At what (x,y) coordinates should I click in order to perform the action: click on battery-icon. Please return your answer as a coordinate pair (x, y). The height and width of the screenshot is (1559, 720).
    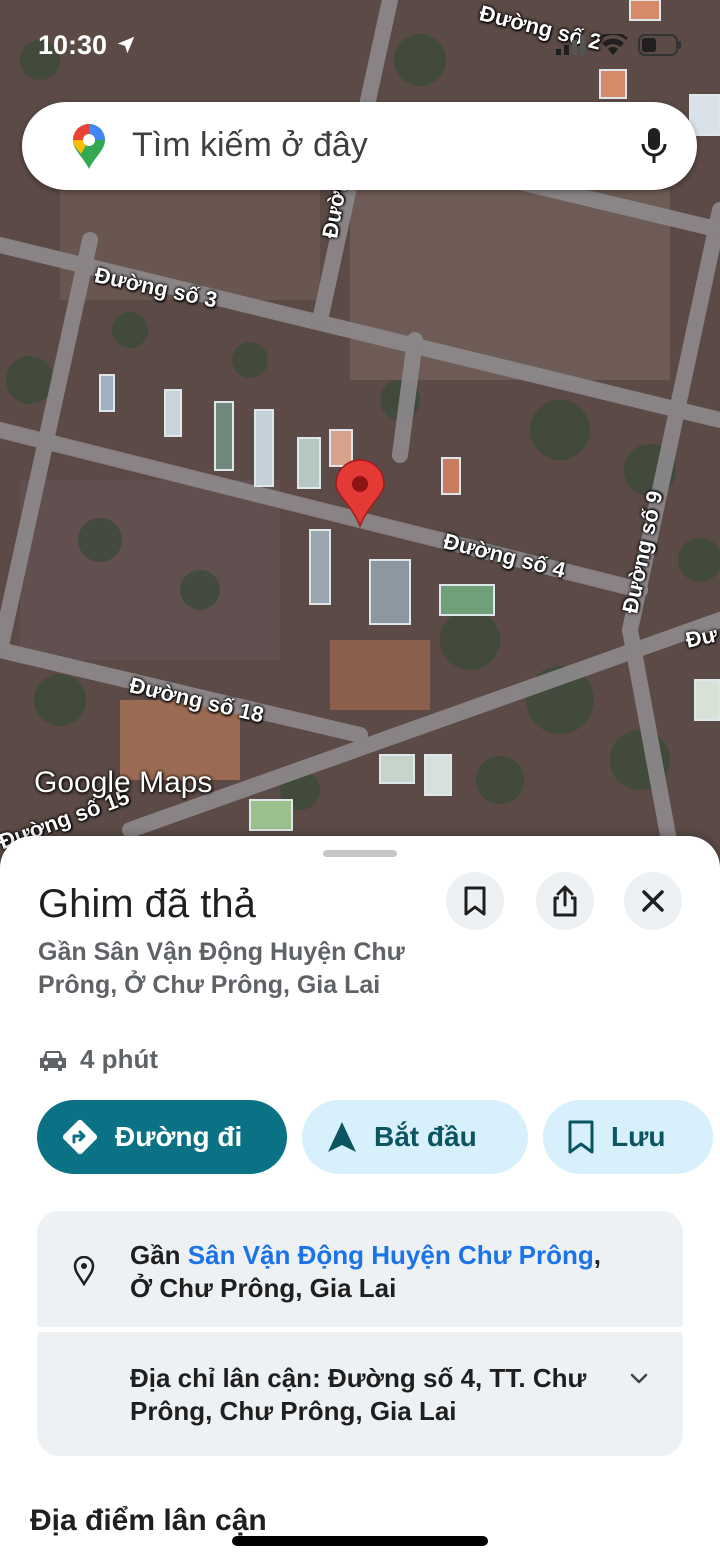
    Looking at the image, I should click on (659, 45).